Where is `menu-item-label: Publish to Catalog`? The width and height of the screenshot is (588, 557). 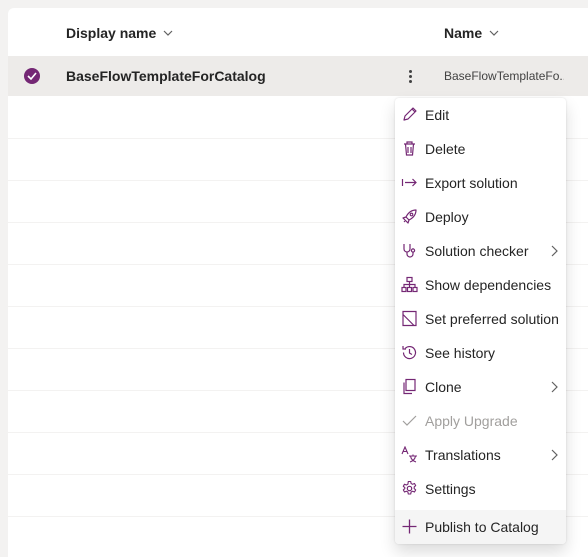
menu-item-label: Publish to Catalog is located at coordinates (482, 527).